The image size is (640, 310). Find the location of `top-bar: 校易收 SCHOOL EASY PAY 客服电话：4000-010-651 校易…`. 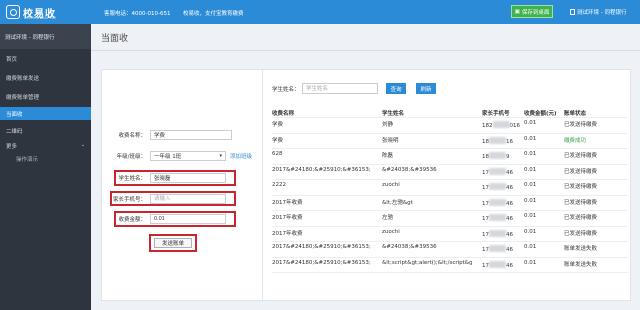

top-bar: 校易收 SCHOOL EASY PAY 客服电话：4000-010-651 校易… is located at coordinates (320, 12).